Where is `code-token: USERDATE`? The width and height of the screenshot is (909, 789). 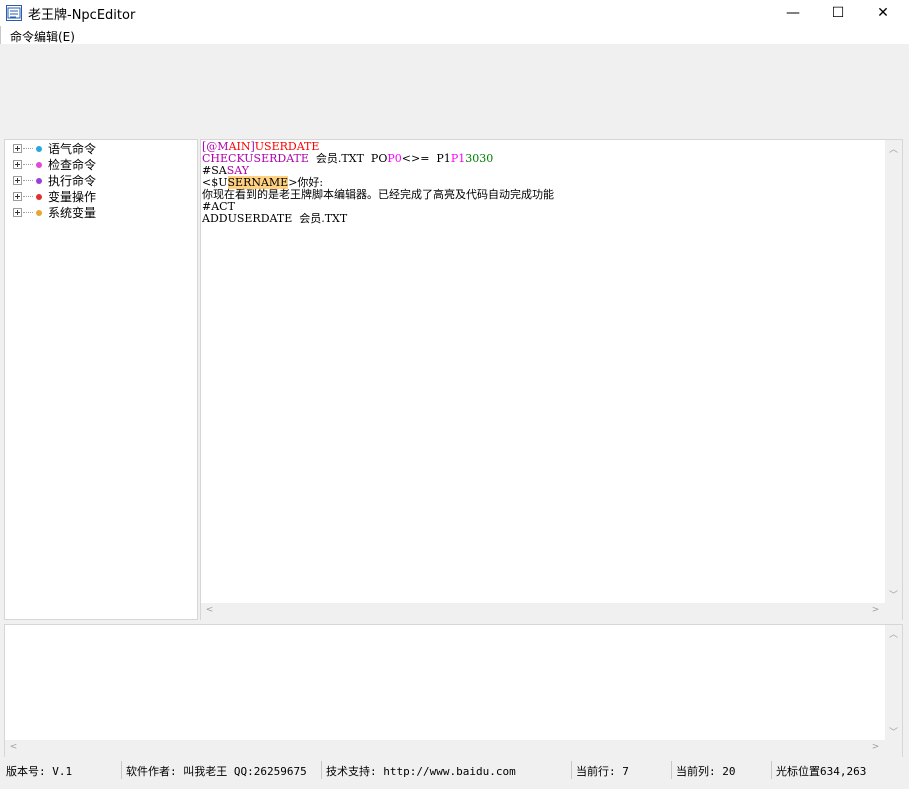
code-token: USERDATE is located at coordinates (276, 158).